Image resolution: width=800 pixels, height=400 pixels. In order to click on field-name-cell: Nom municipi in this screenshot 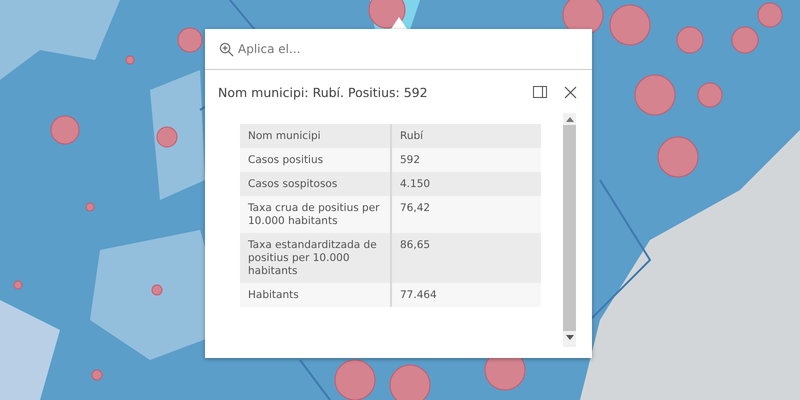, I will do `click(315, 136)`.